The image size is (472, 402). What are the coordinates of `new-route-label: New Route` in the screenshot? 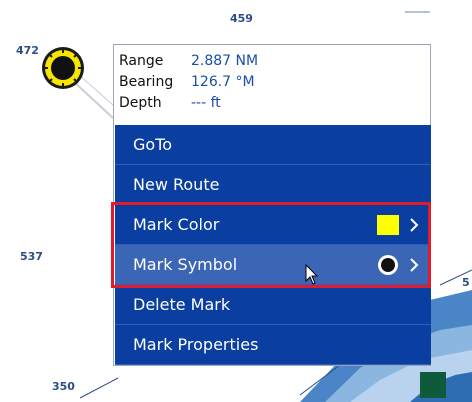 It's located at (176, 184).